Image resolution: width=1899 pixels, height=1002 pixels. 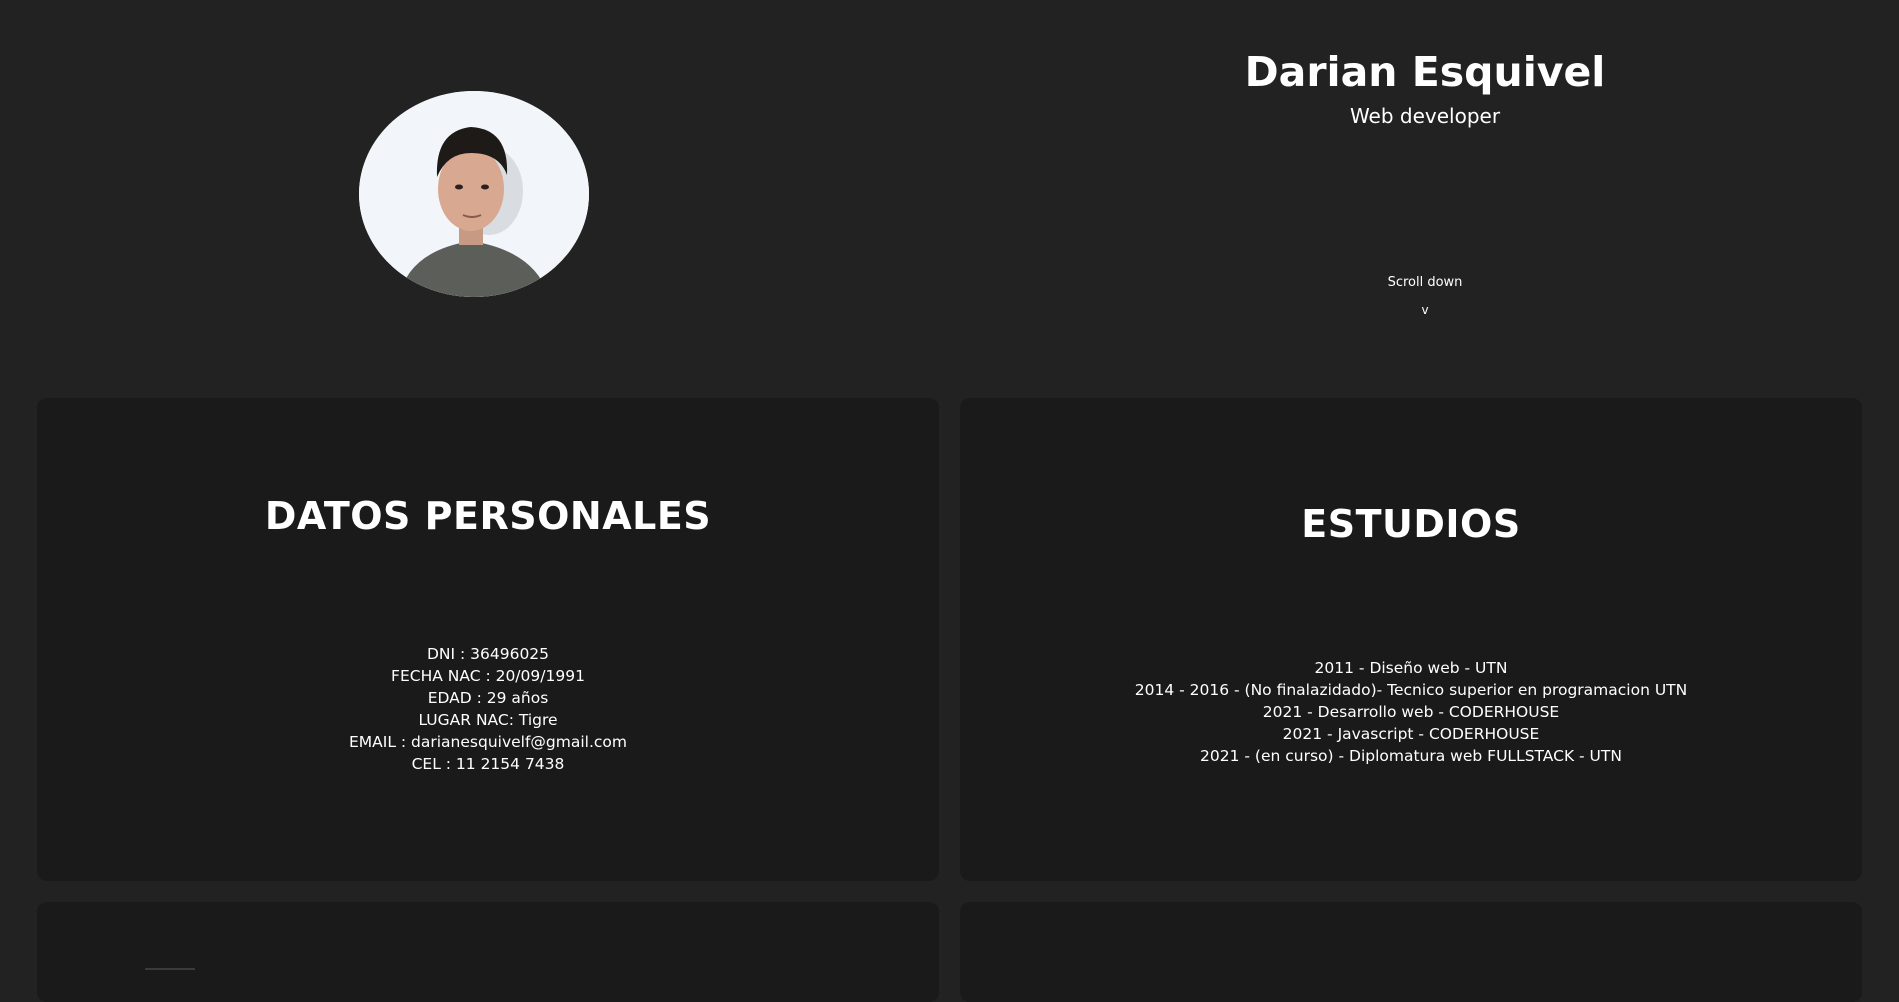 I want to click on personal-age: EDAD : 29 años, so click(x=488, y=698).